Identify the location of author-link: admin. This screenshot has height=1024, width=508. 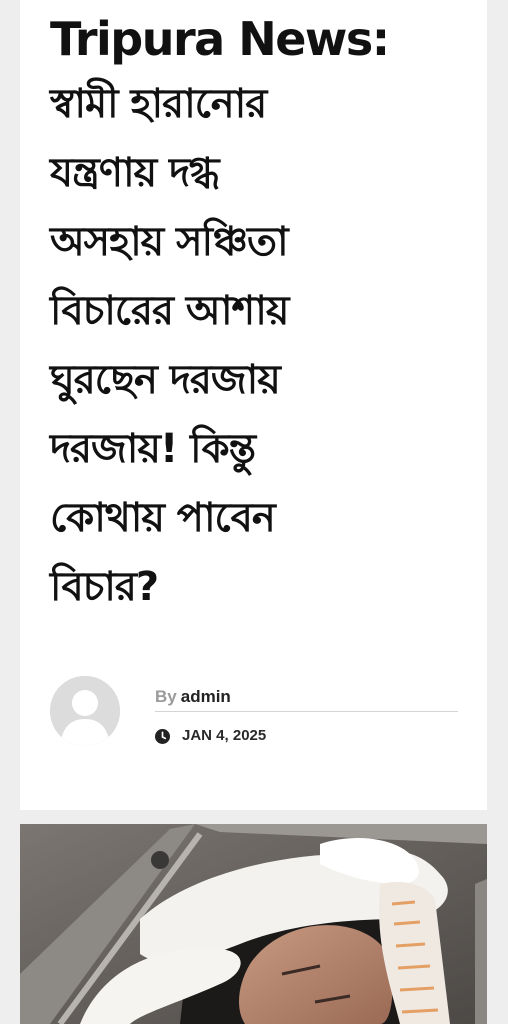
(206, 696).